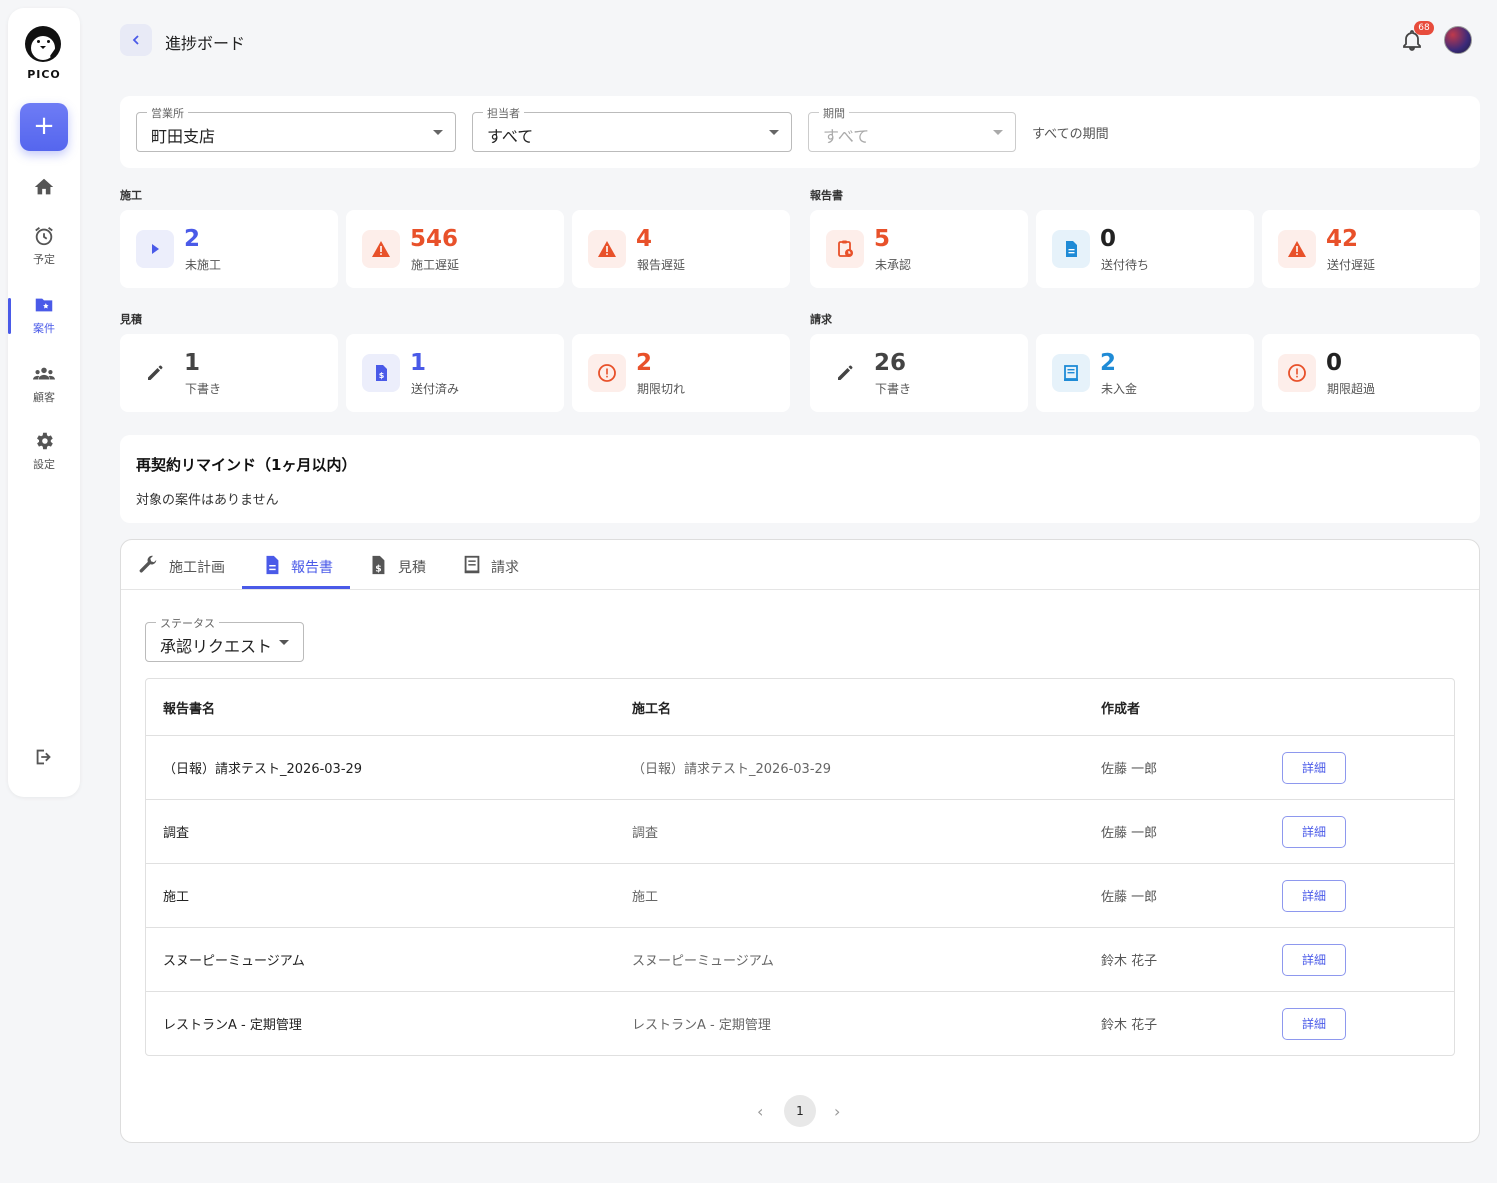 The height and width of the screenshot is (1183, 1497). Describe the element at coordinates (189, 707) in the screenshot. I see `column-header: 報告書名` at that location.